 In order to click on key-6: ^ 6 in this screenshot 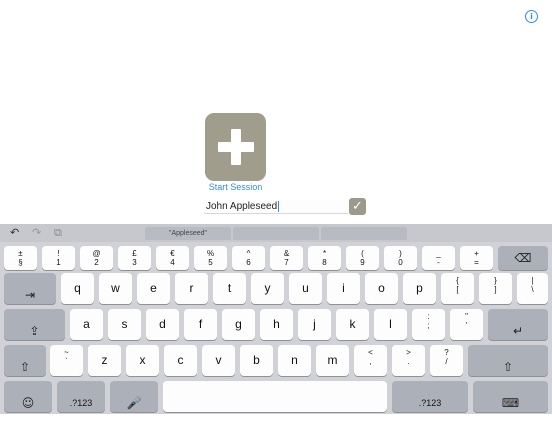, I will do `click(248, 258)`.